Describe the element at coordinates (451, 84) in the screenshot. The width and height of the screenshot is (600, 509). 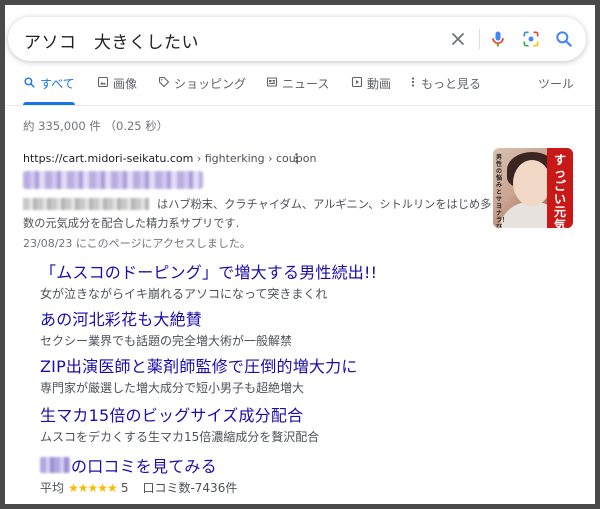
I see `tab-label: もっと見る` at that location.